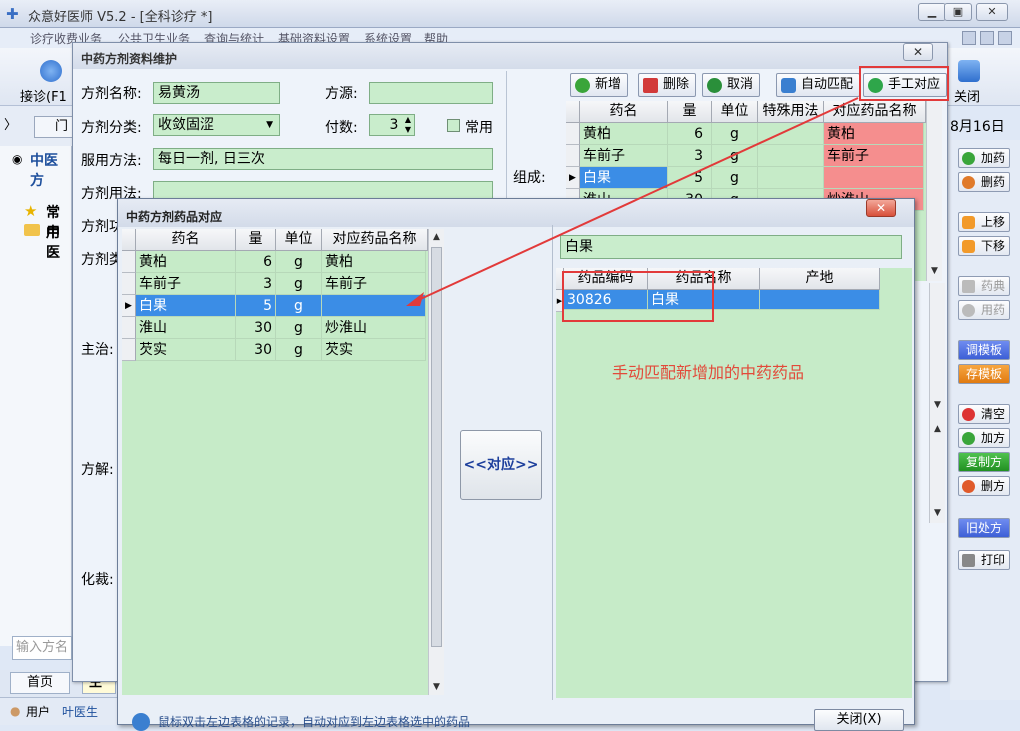 The height and width of the screenshot is (731, 1020). What do you see at coordinates (636, 200) in the screenshot?
I see `arrow-line` at bounding box center [636, 200].